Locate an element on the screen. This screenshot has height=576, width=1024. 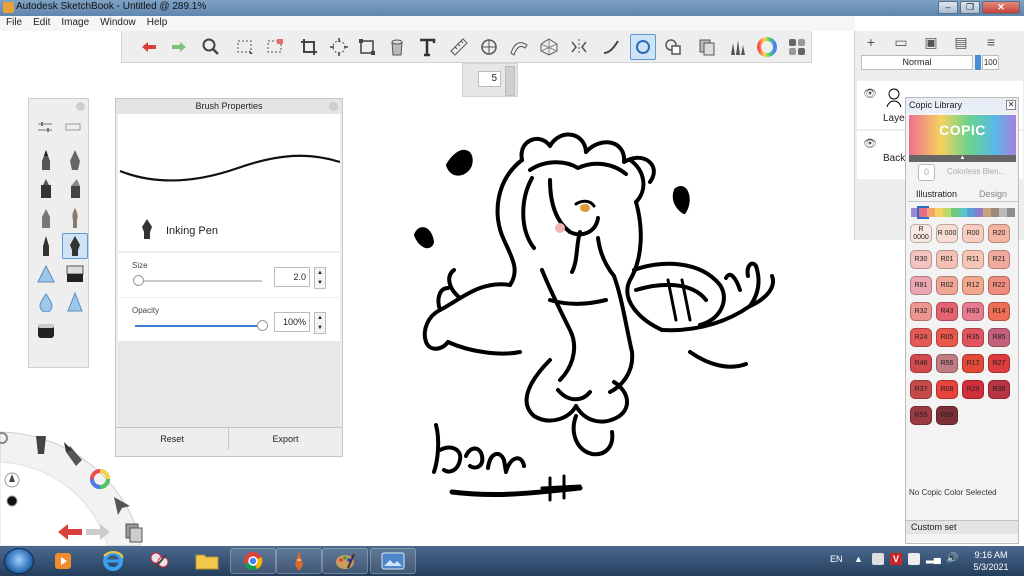
brush-library-icon is located at coordinates (737, 47).